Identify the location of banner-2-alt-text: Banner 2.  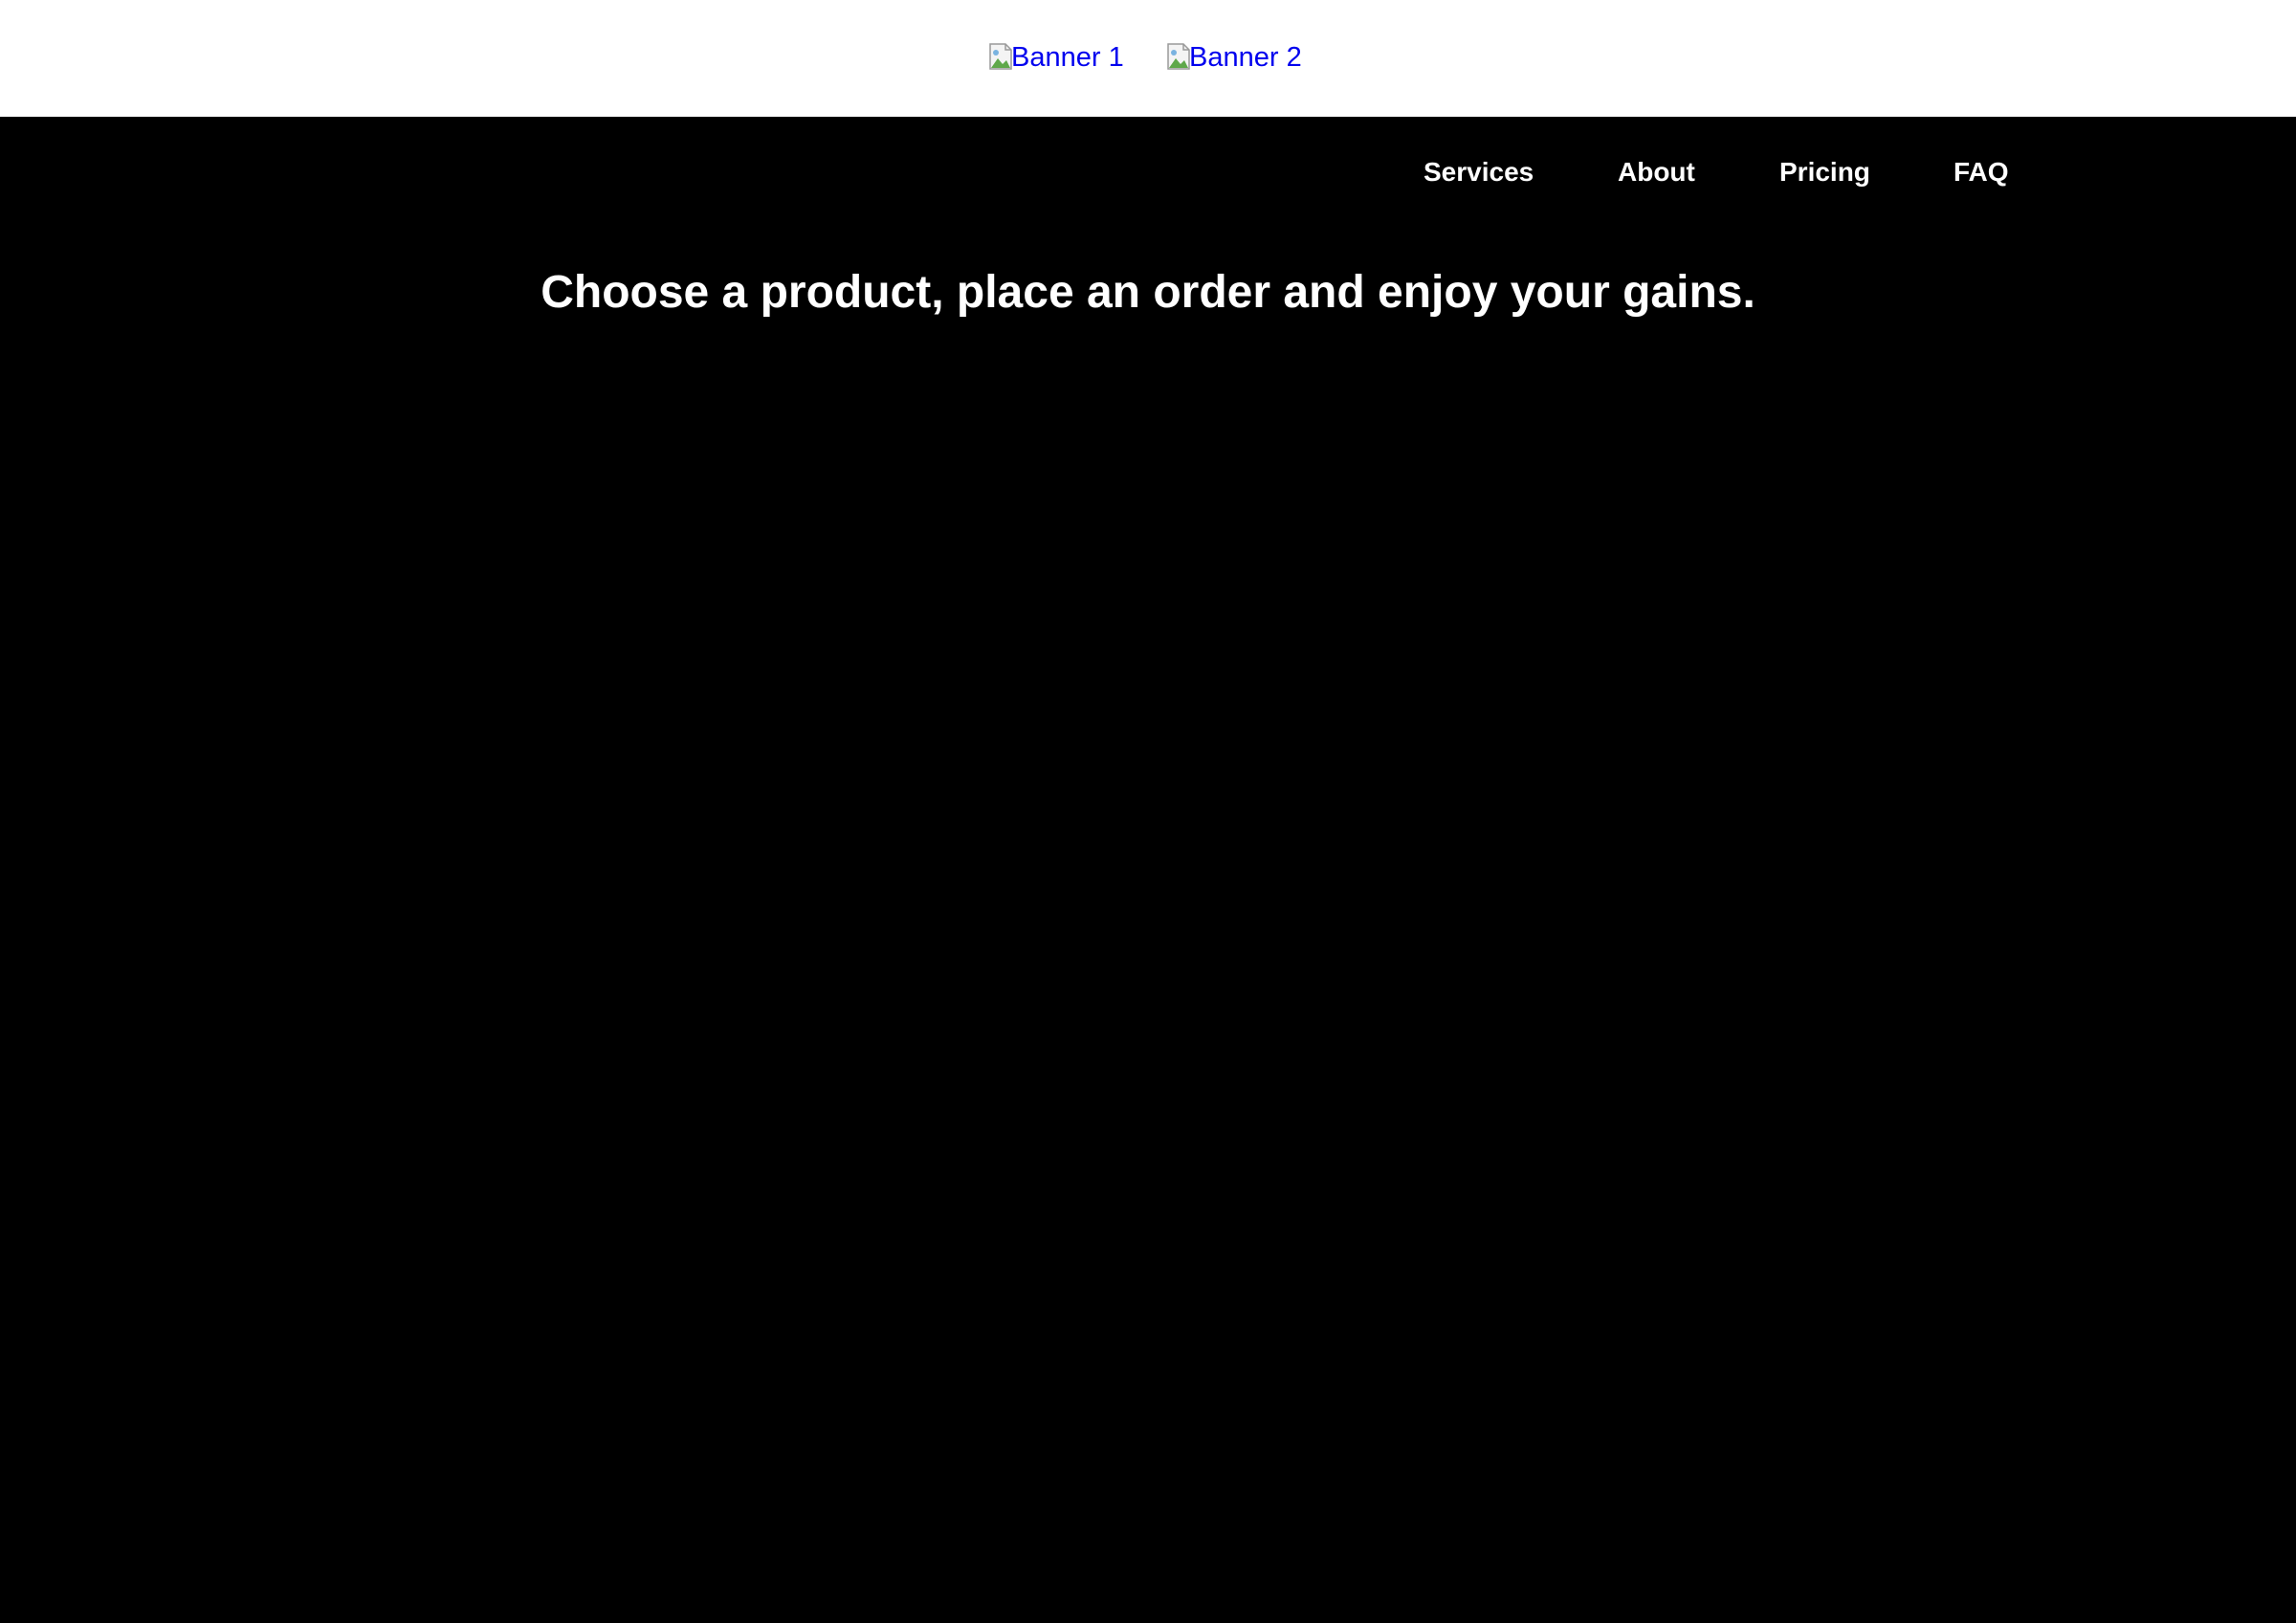
(1246, 57).